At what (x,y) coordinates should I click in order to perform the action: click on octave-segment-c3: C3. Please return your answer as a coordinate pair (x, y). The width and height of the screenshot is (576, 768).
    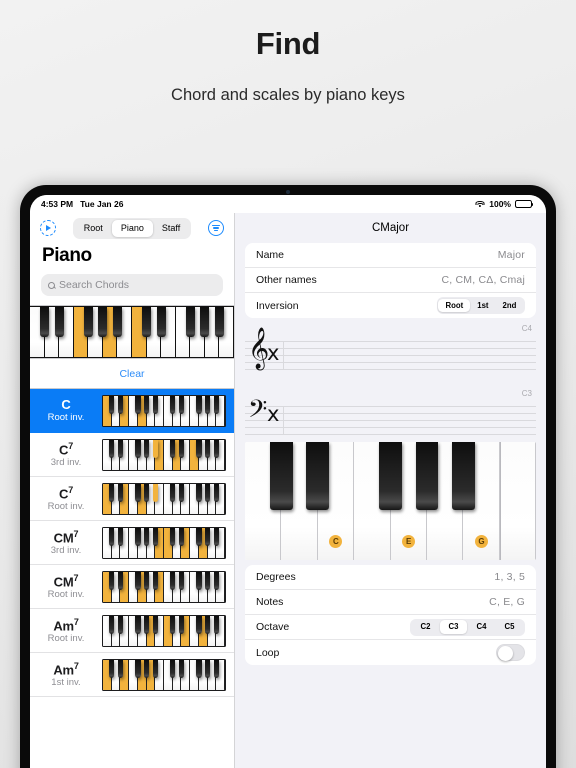
    Looking at the image, I should click on (453, 627).